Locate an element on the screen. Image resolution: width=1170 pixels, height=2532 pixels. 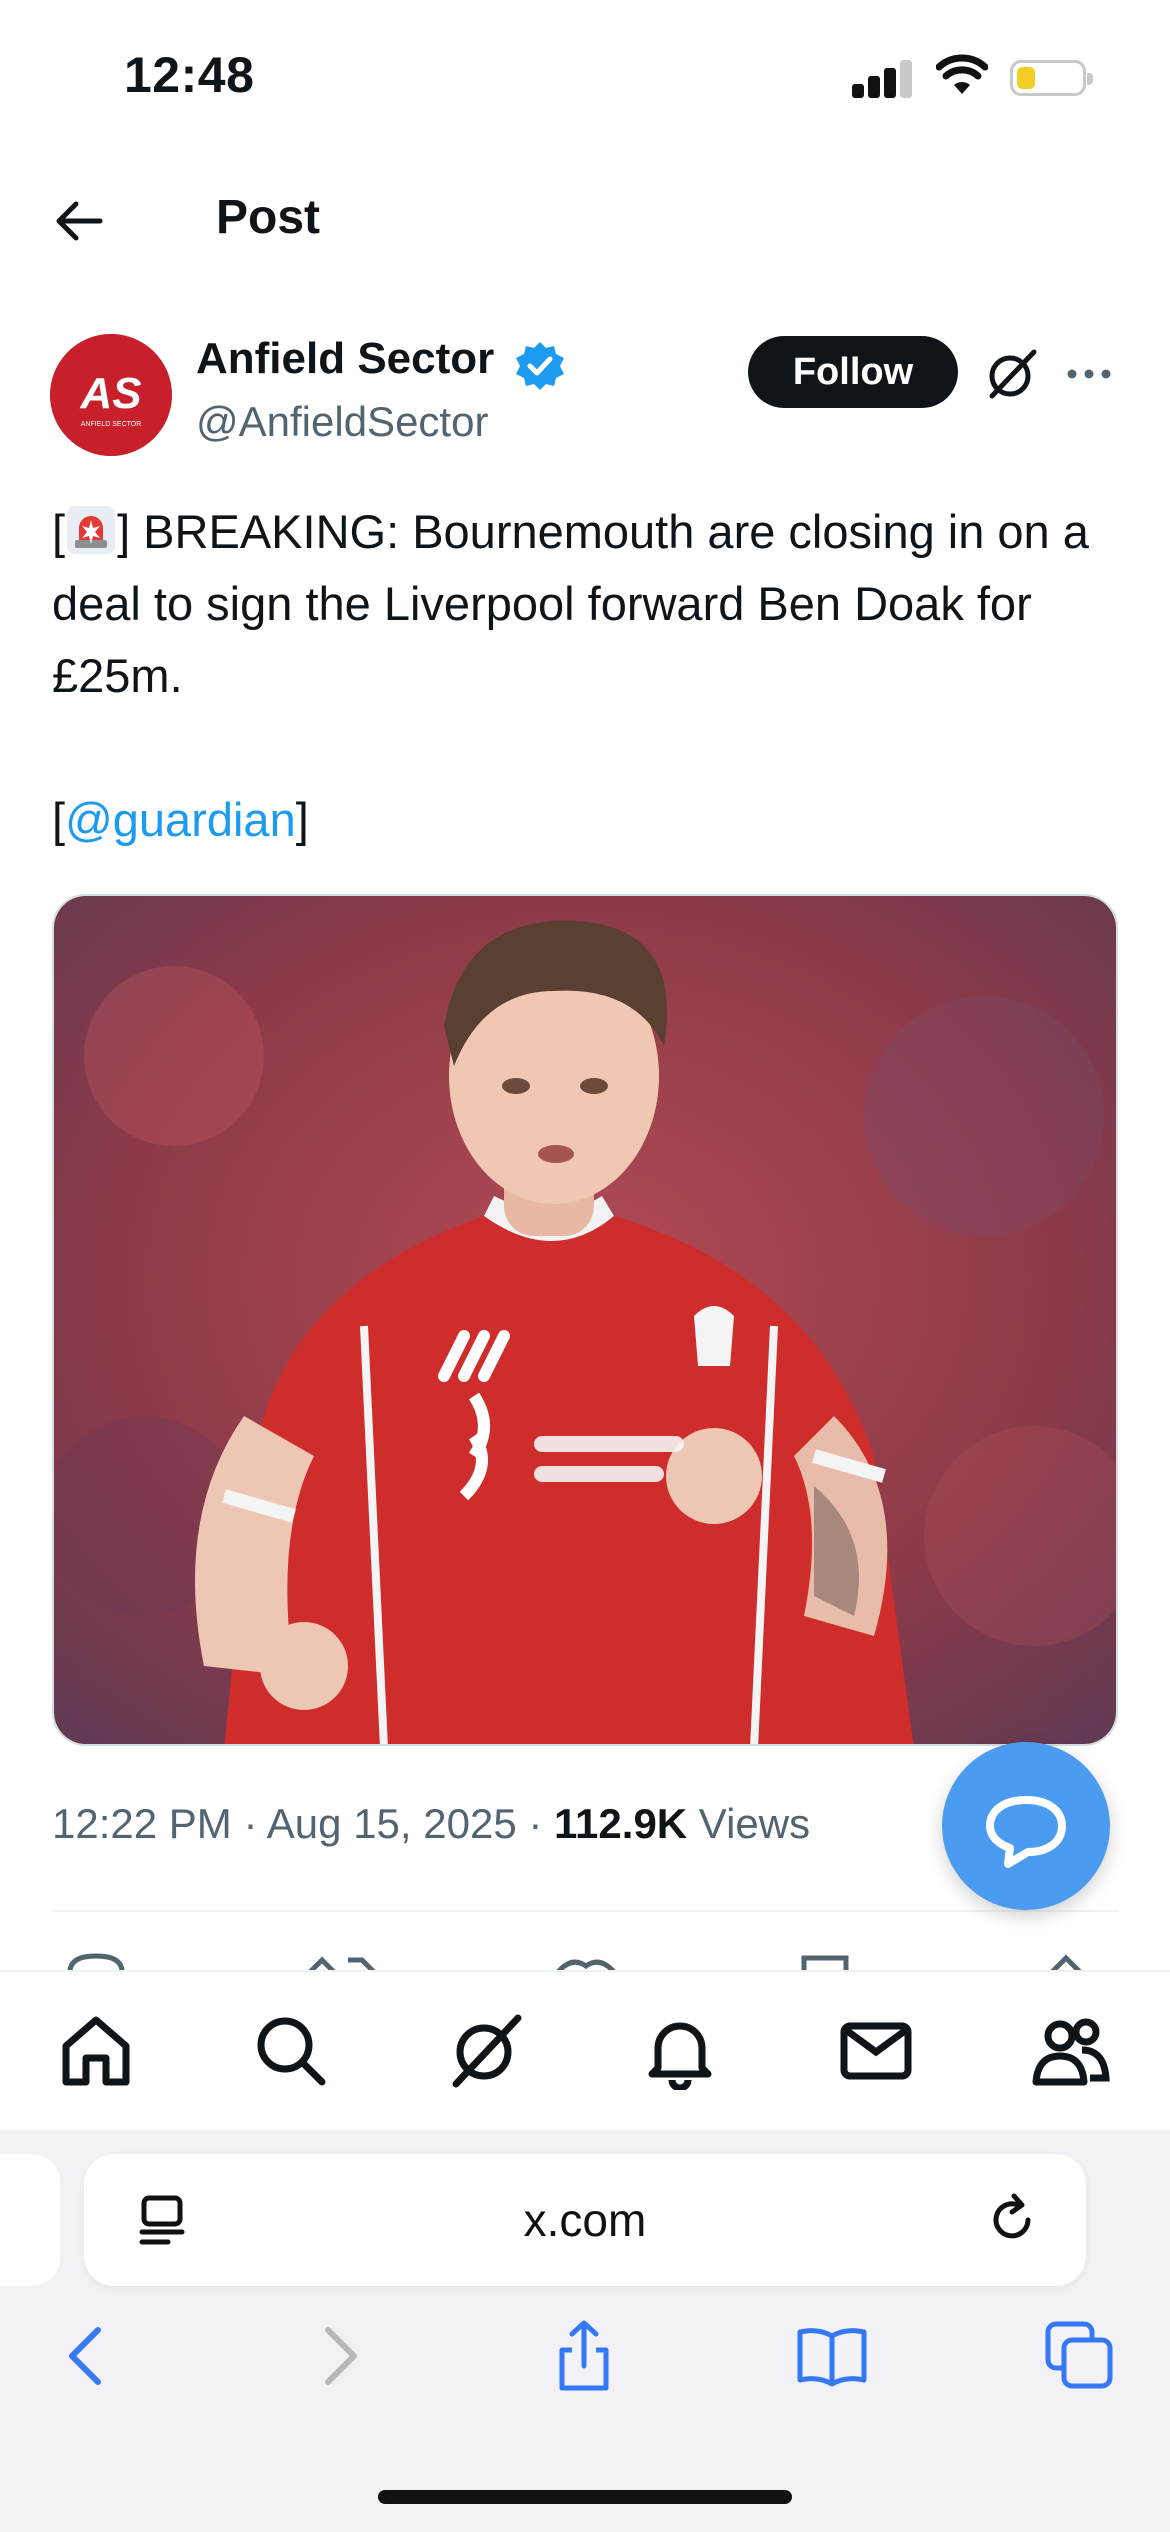
cellular-signal-icon is located at coordinates (883, 78).